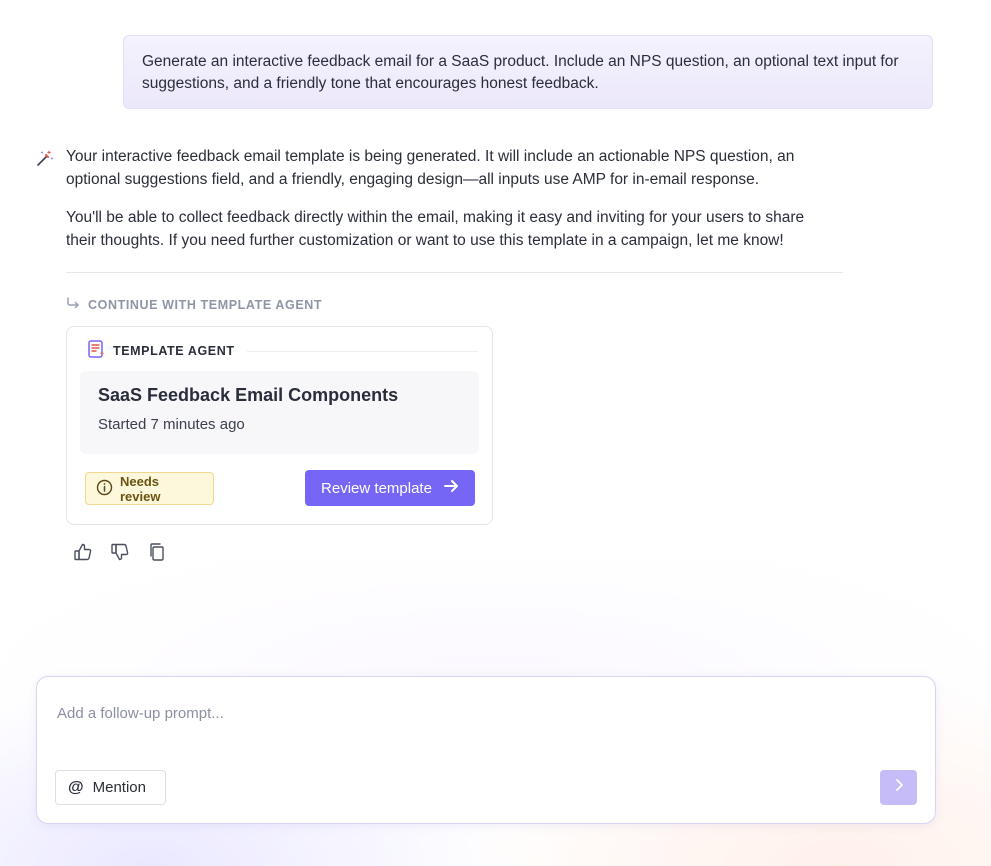 The width and height of the screenshot is (991, 866). Describe the element at coordinates (454, 272) in the screenshot. I see `divider` at that location.